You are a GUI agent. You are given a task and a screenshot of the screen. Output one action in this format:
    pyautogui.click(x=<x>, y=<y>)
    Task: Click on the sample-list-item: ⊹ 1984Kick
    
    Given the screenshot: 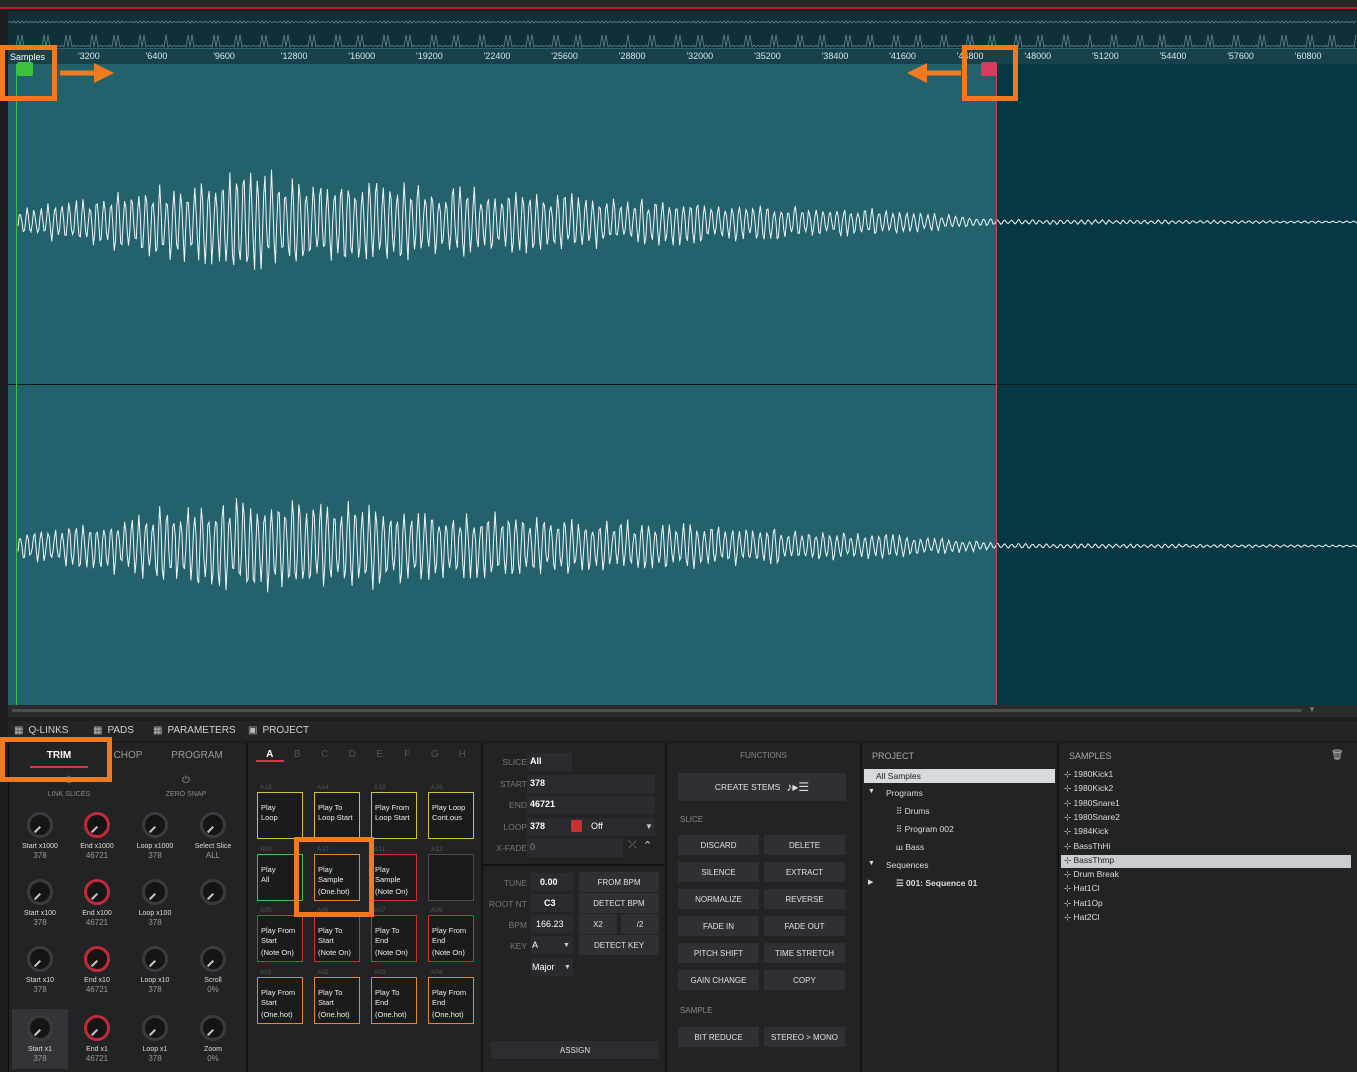 What is the action you would take?
    pyautogui.click(x=1206, y=832)
    